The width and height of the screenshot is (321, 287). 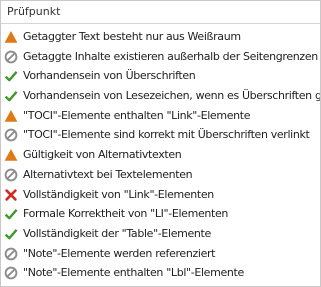 I want to click on check-label: Formale Korrektheit von "LI"-Elementen, so click(x=125, y=214).